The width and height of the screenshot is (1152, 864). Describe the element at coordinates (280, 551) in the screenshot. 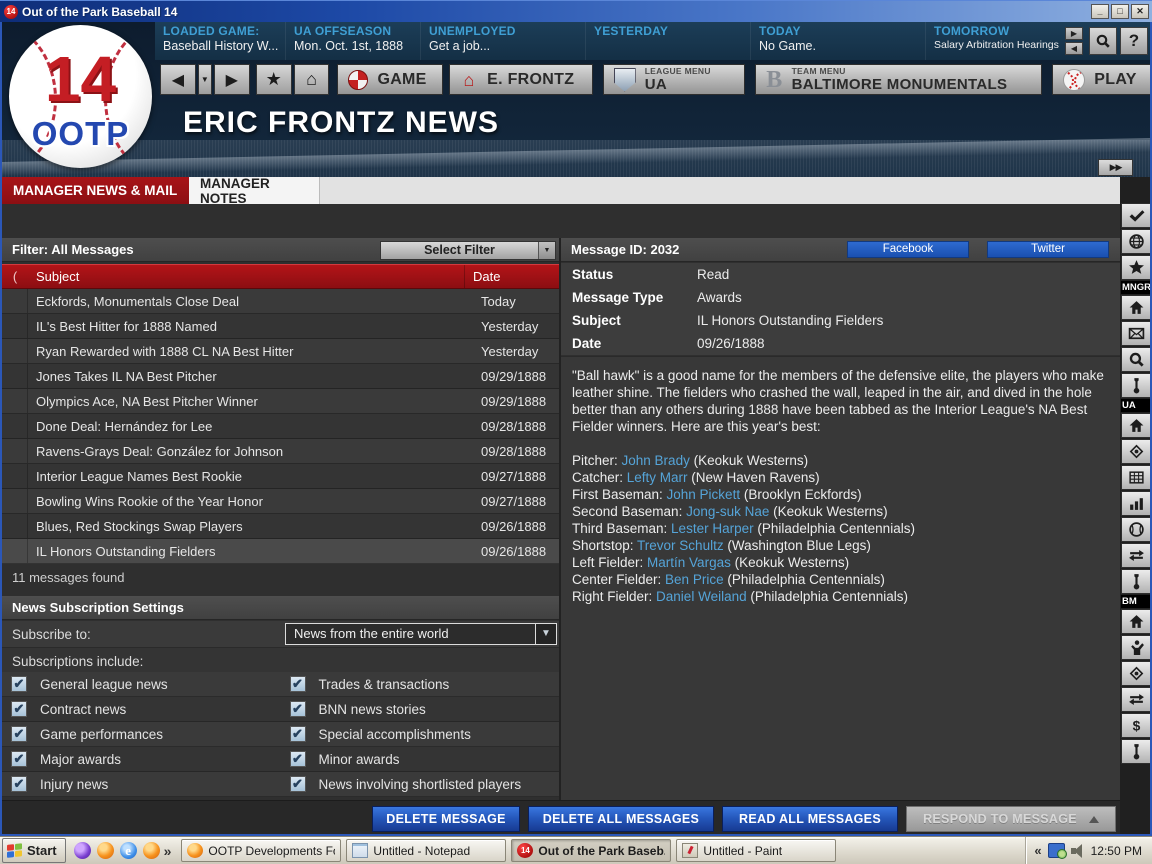

I see `message-row: IL Honors Outstanding Fielders 09/26/1888` at that location.